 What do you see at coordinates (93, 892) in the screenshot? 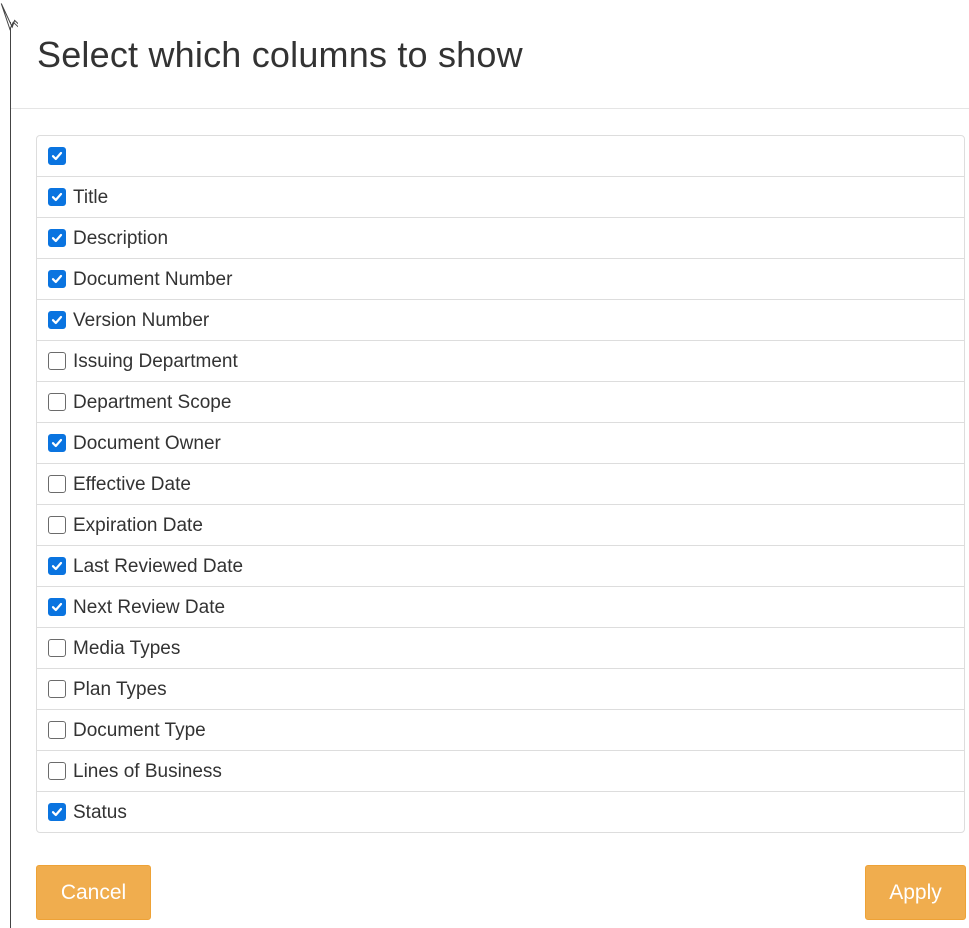
I see `cancel-button: Cancel` at bounding box center [93, 892].